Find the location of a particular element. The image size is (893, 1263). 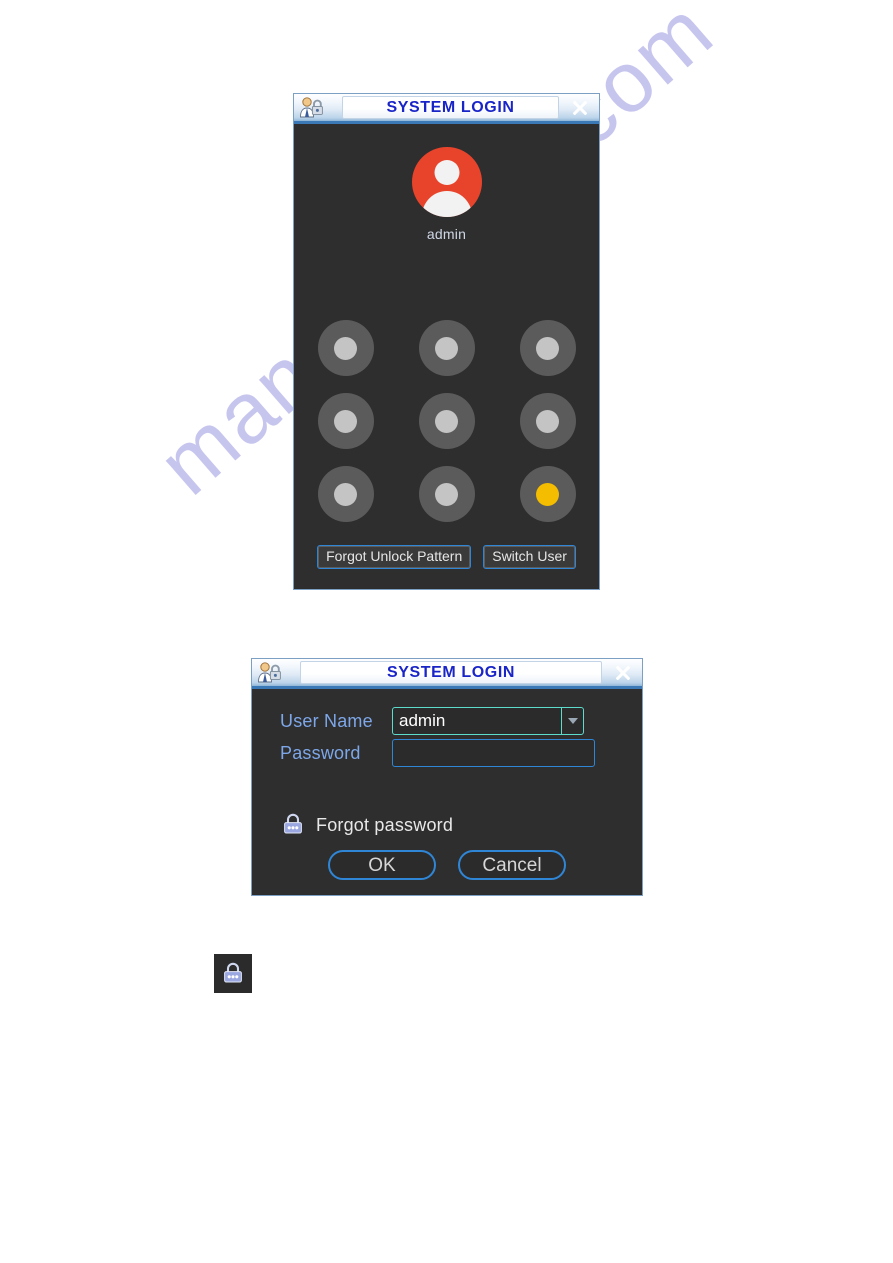

chevron-down-icon is located at coordinates (572, 721).